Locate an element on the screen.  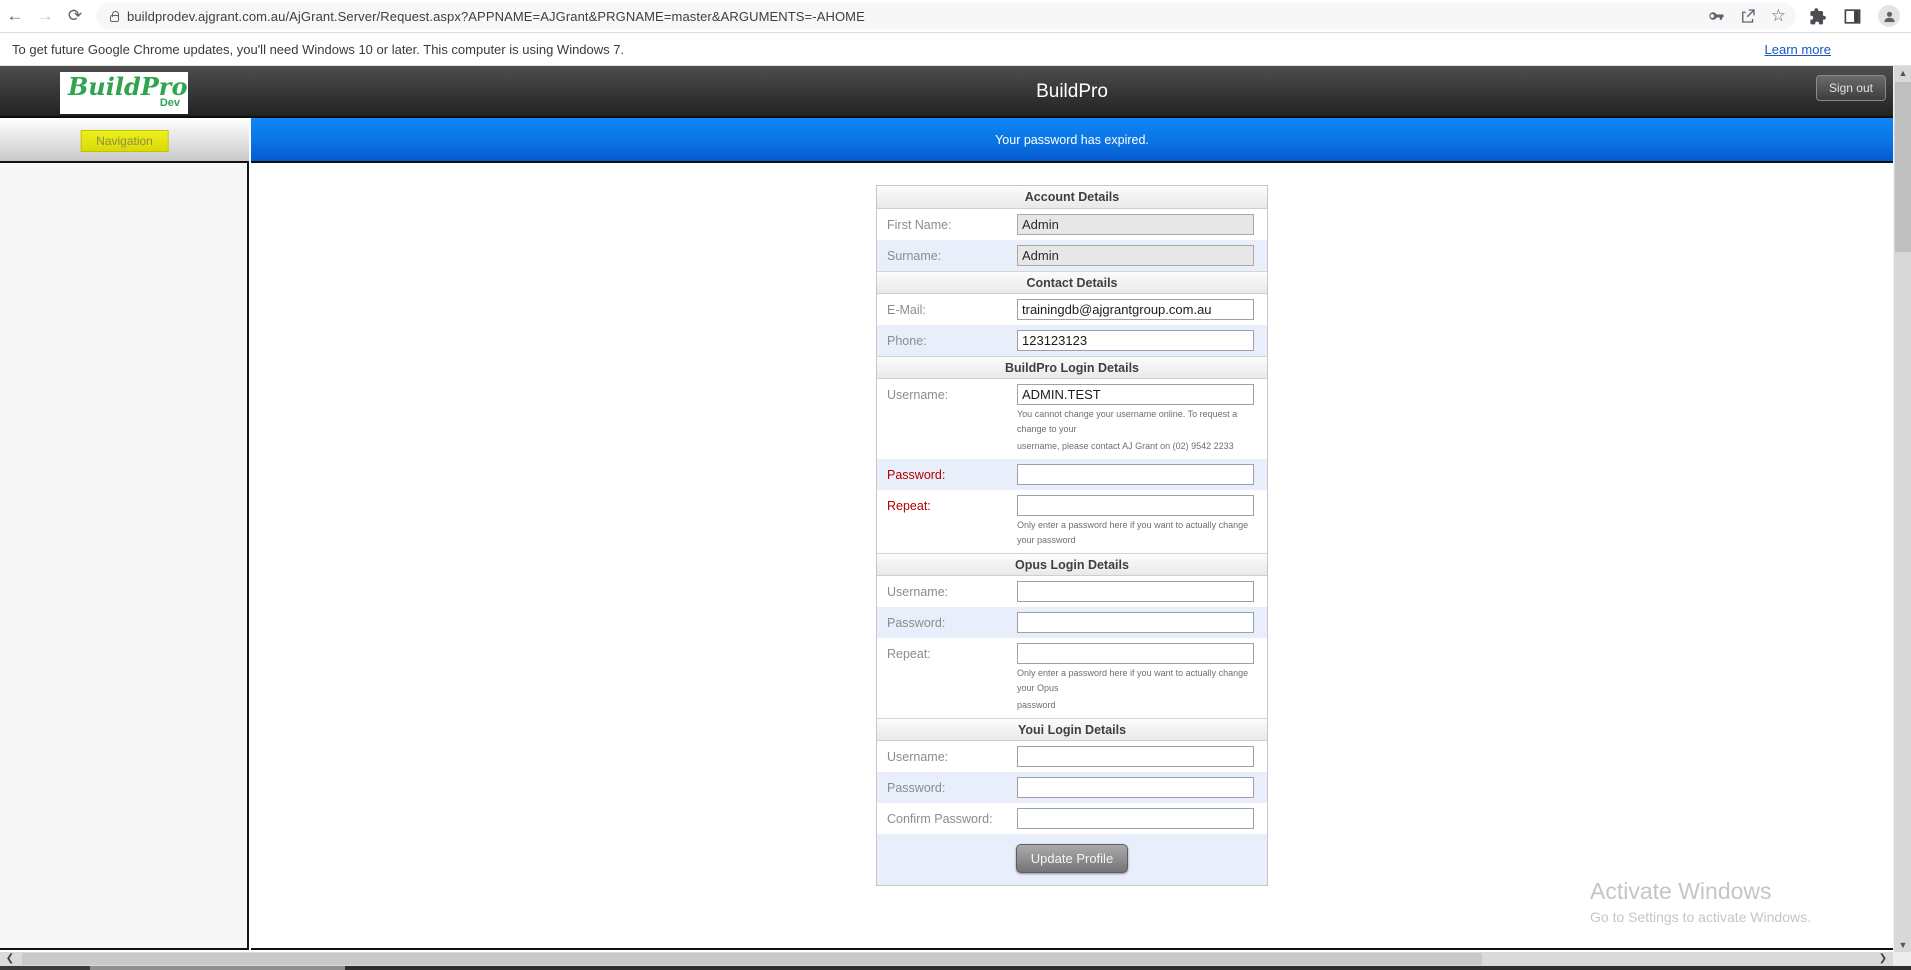
watermark-title: Activate Windows is located at coordinates (1681, 891).